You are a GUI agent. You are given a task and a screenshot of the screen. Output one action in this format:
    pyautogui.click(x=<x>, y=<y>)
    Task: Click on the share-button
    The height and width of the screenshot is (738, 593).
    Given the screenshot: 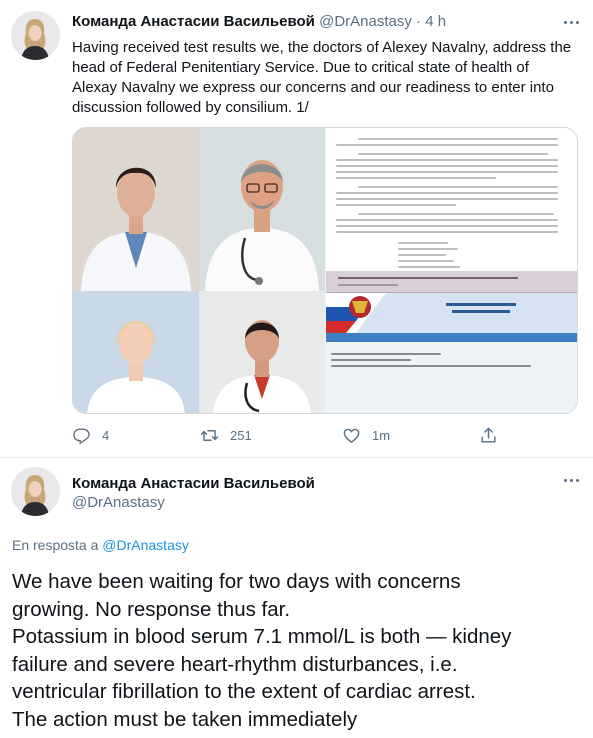 What is the action you would take?
    pyautogui.click(x=488, y=435)
    